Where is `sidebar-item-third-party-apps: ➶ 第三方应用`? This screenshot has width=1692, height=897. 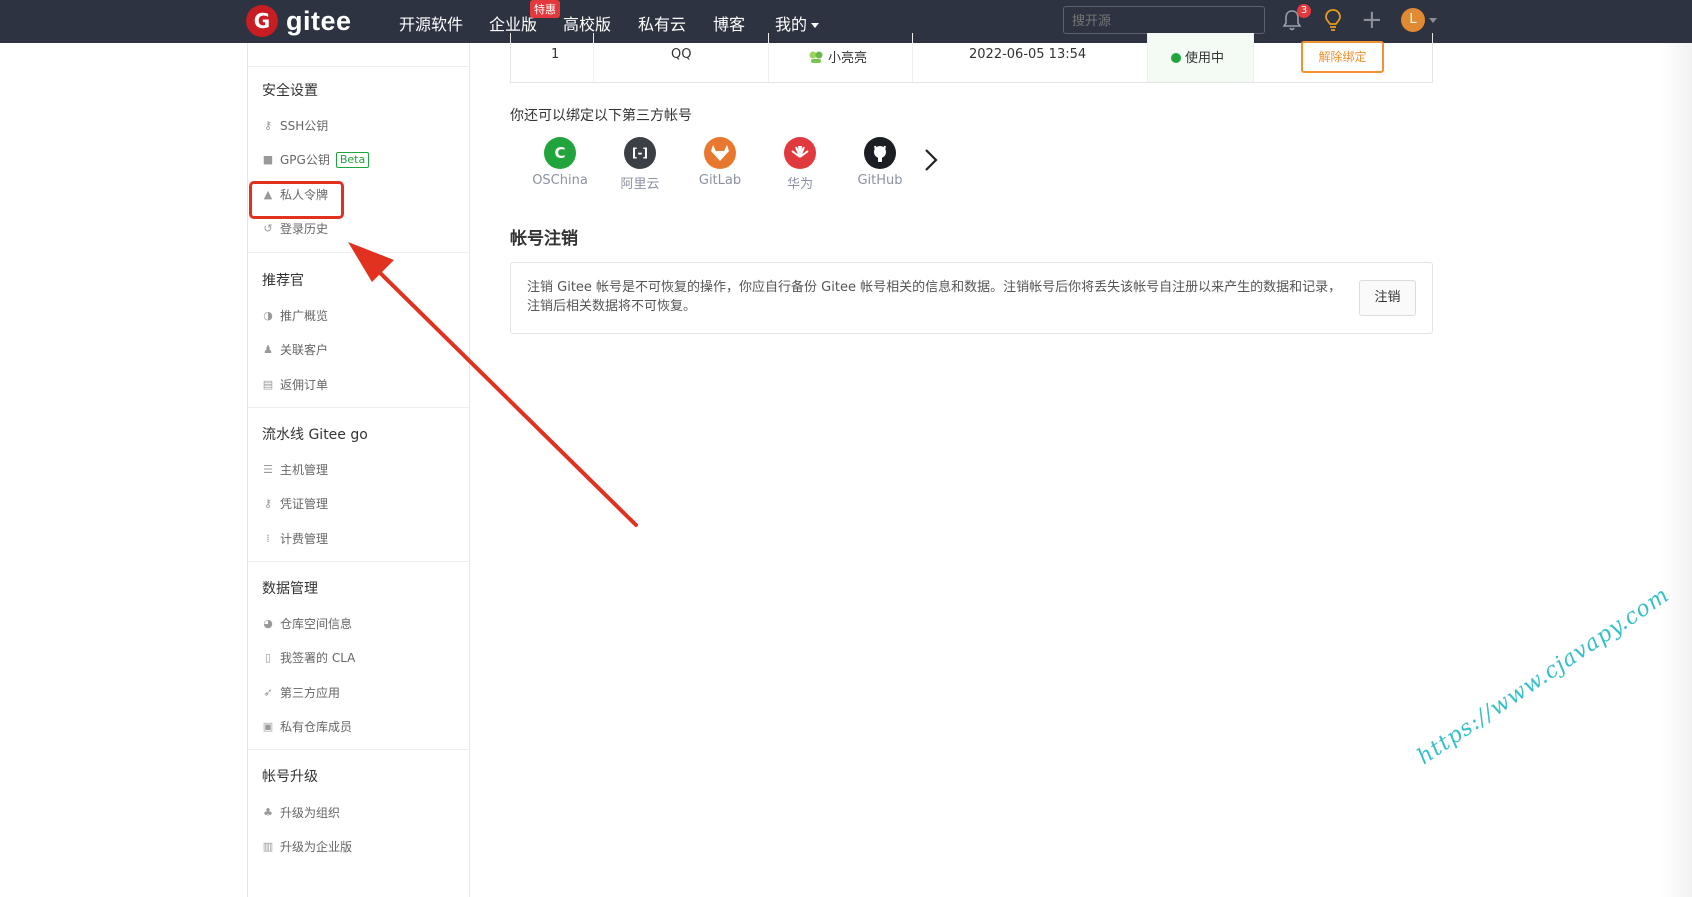
sidebar-item-third-party-apps: ➶ 第三方应用 is located at coordinates (301, 692).